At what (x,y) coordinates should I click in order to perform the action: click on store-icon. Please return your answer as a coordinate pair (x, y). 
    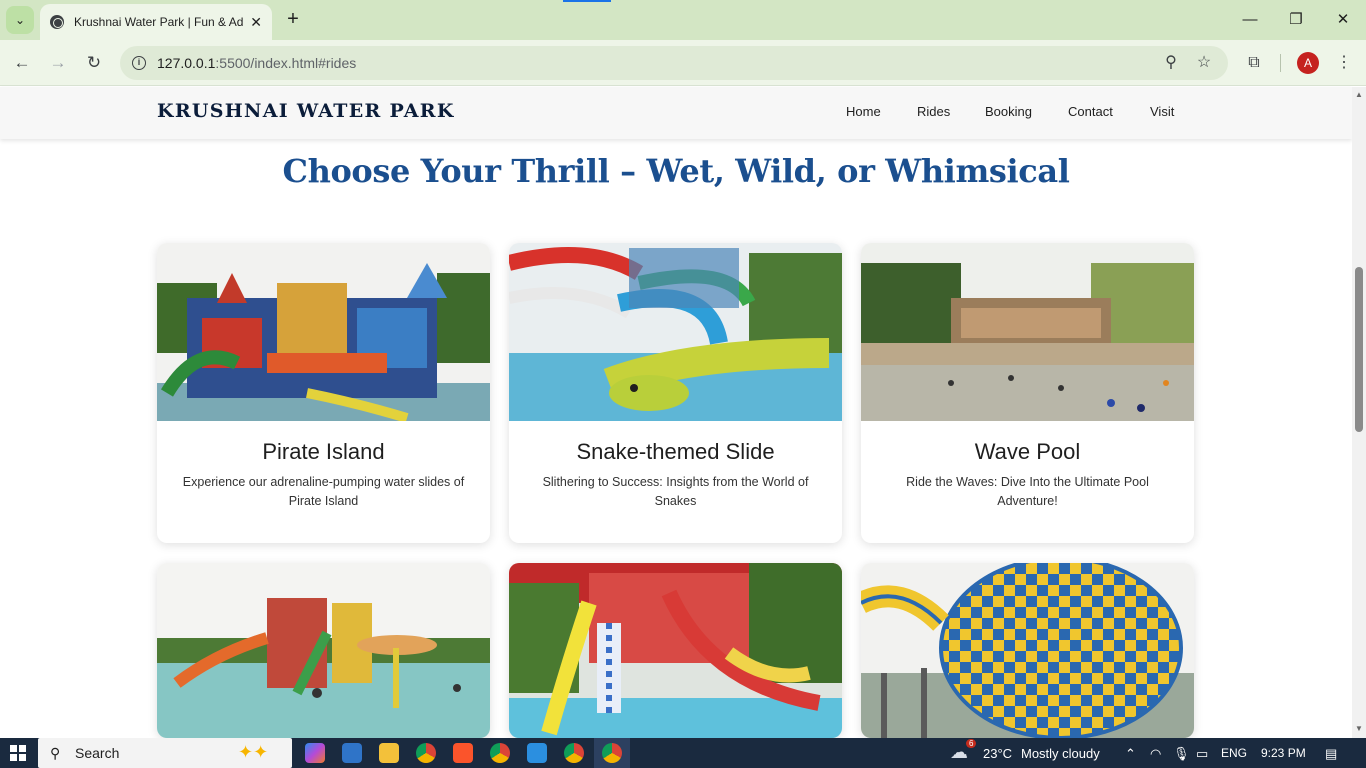
    Looking at the image, I should click on (352, 753).